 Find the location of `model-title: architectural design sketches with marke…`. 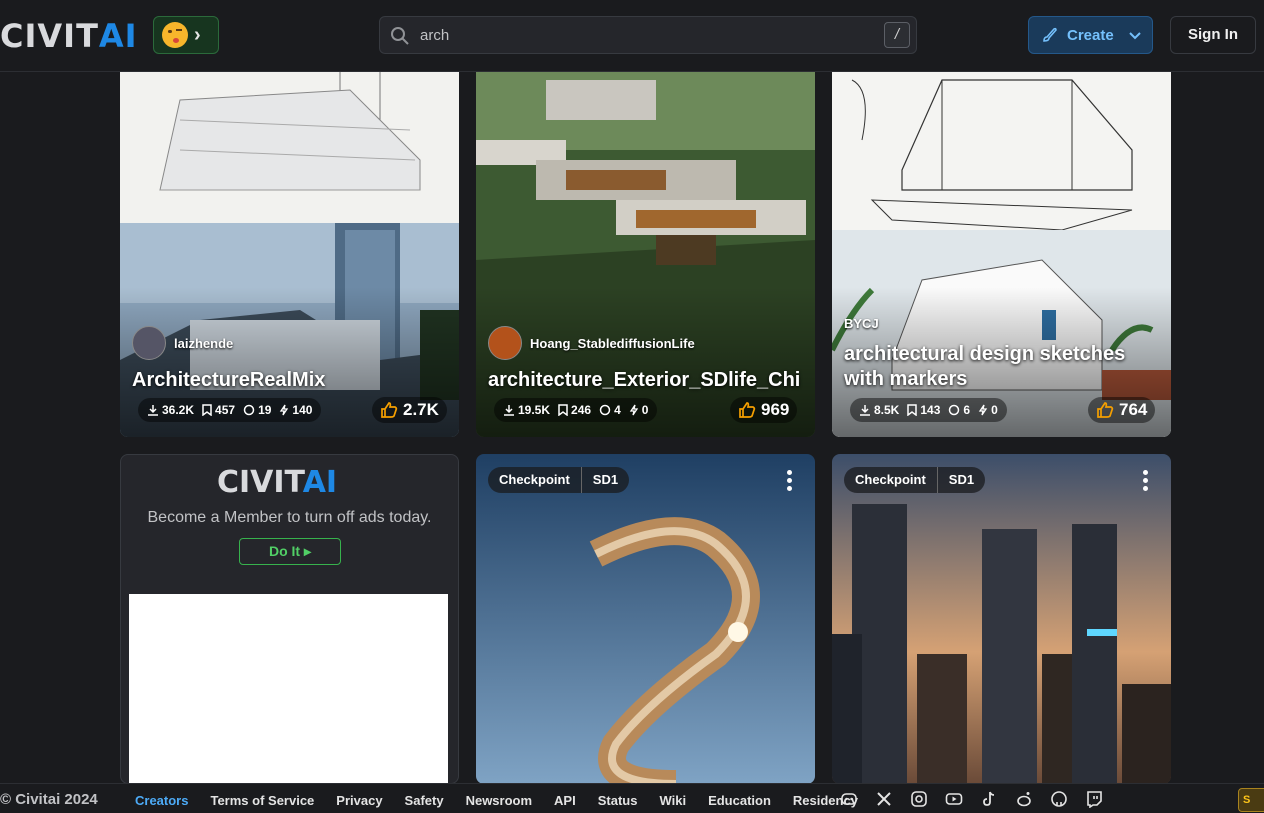

model-title: architectural design sketches with marke… is located at coordinates (984, 367).